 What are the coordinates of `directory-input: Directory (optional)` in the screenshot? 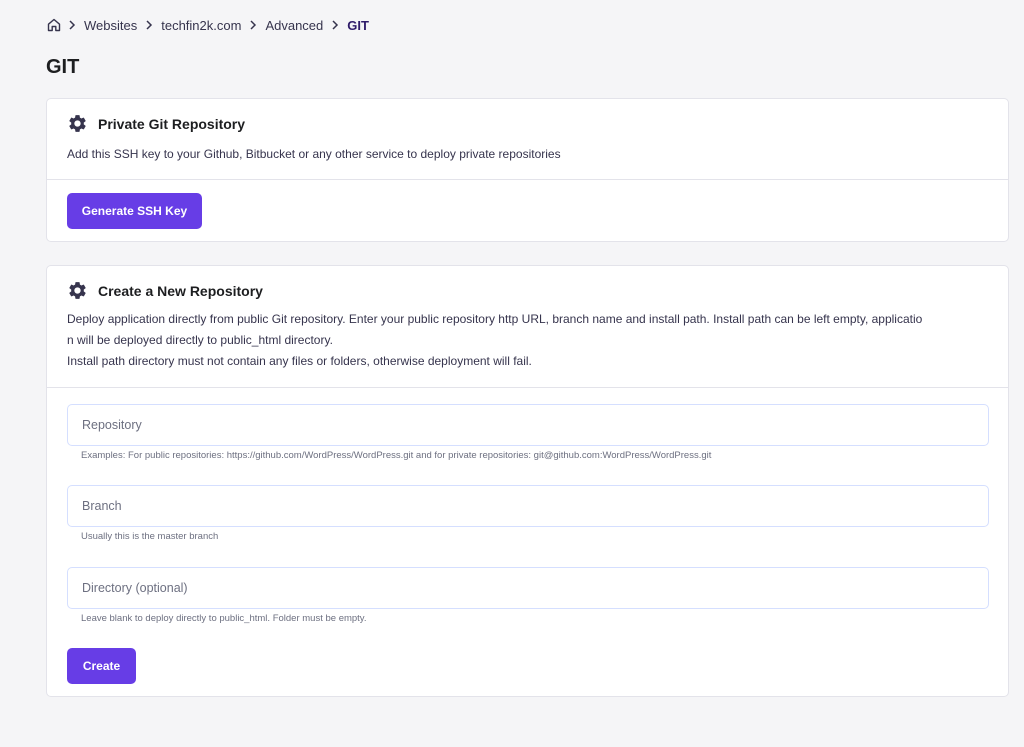 It's located at (528, 588).